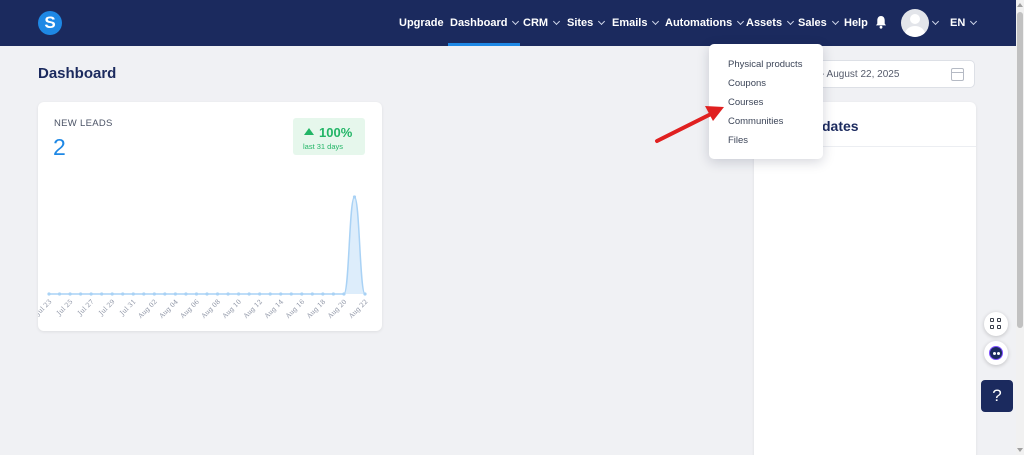  Describe the element at coordinates (881, 22) in the screenshot. I see `bell-icon` at that location.